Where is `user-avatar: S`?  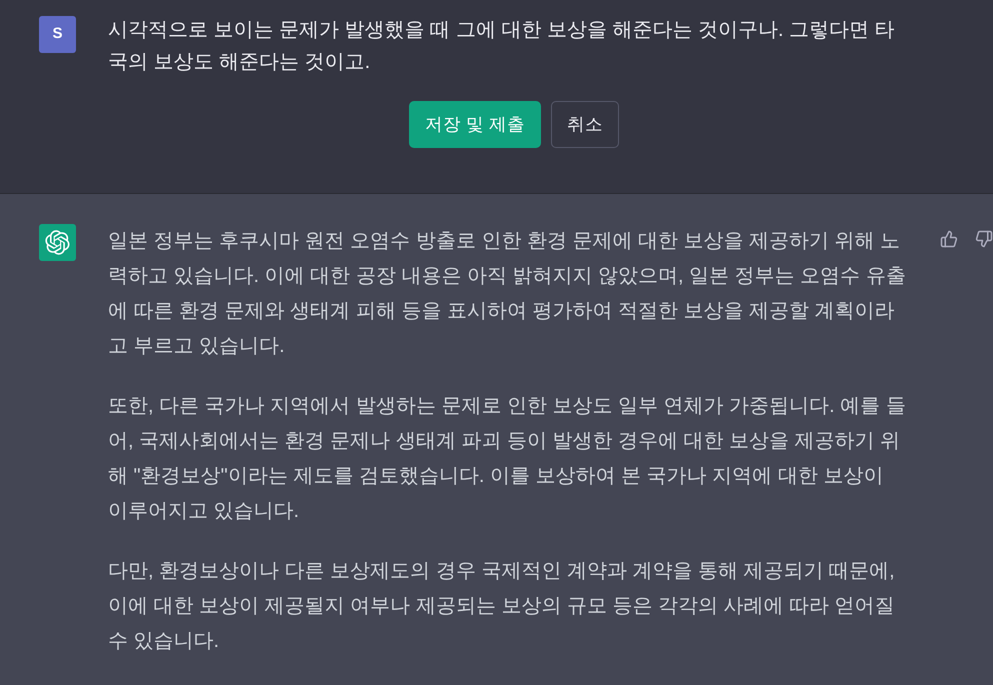 user-avatar: S is located at coordinates (57, 34).